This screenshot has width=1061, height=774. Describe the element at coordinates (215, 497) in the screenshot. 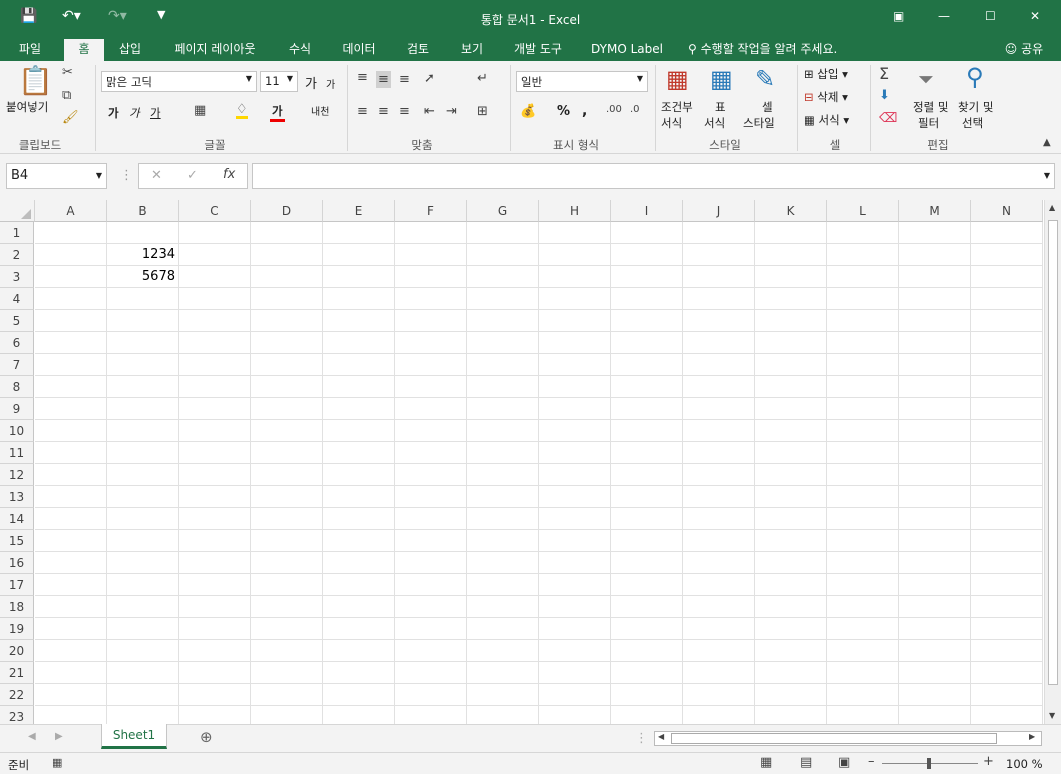

I see `cell-c13` at that location.